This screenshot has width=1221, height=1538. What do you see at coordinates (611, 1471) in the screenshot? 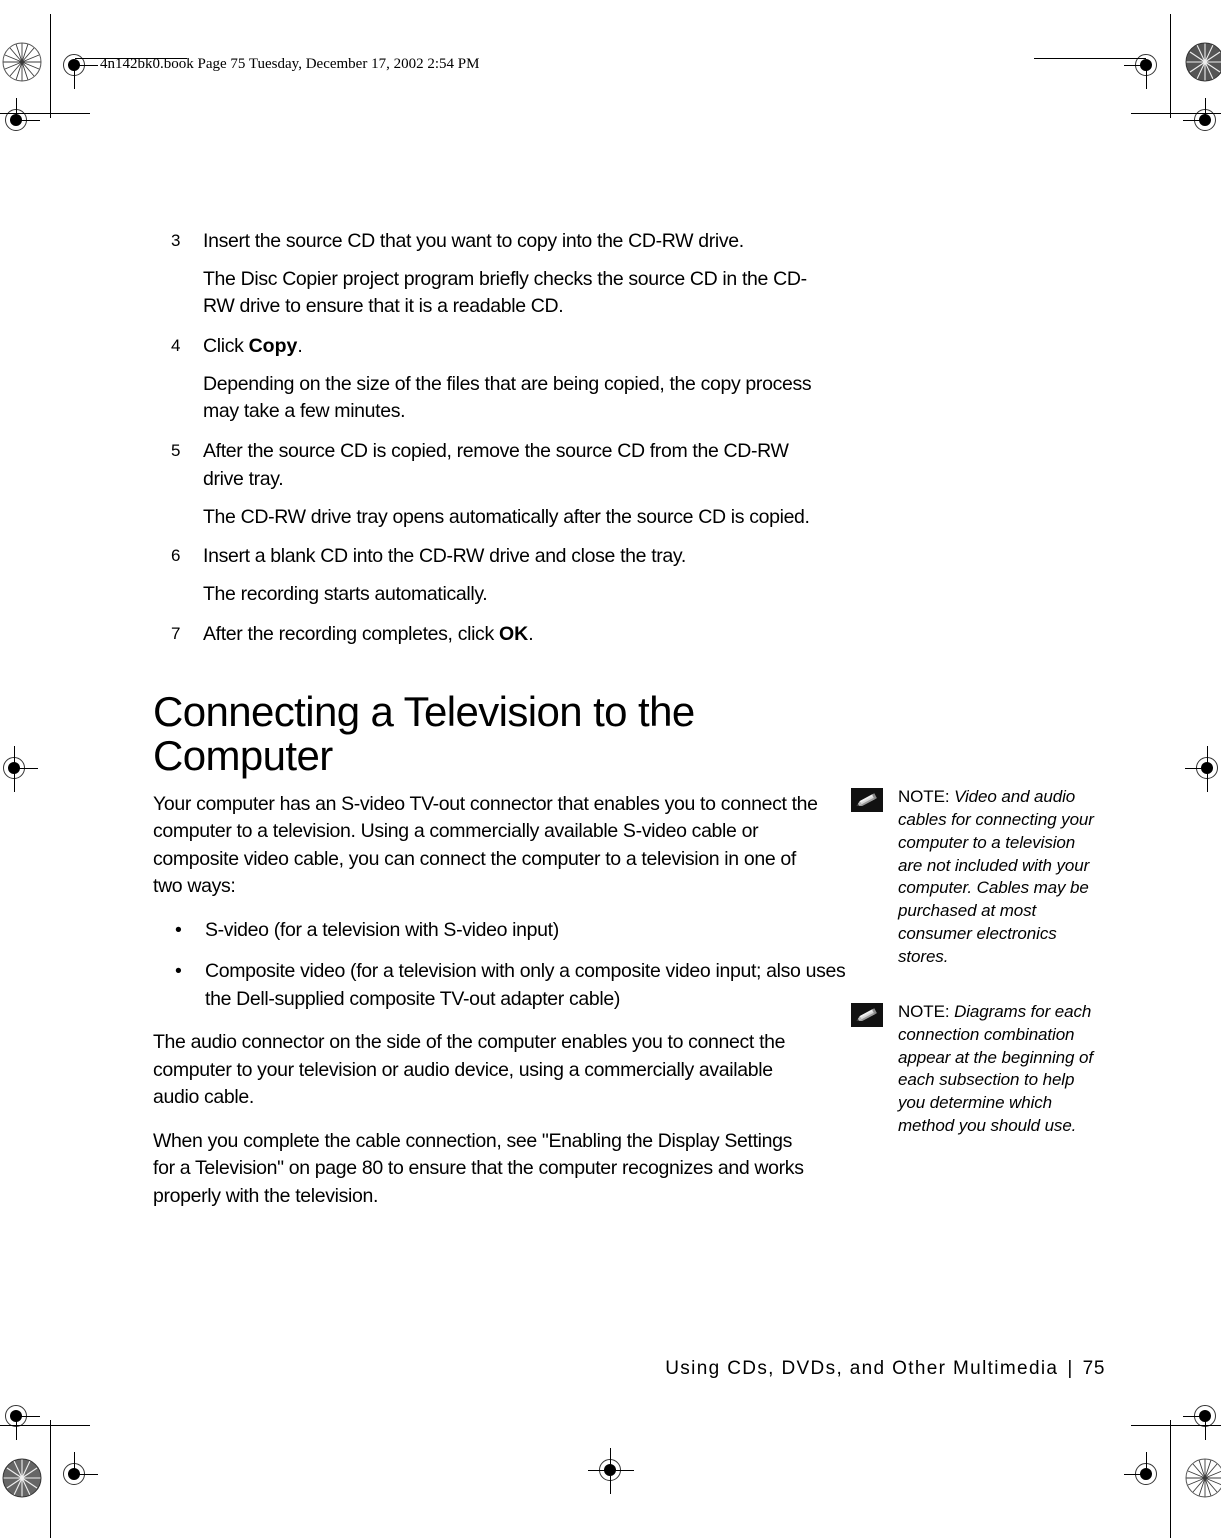
I see `crosshair-bottom-center` at bounding box center [611, 1471].